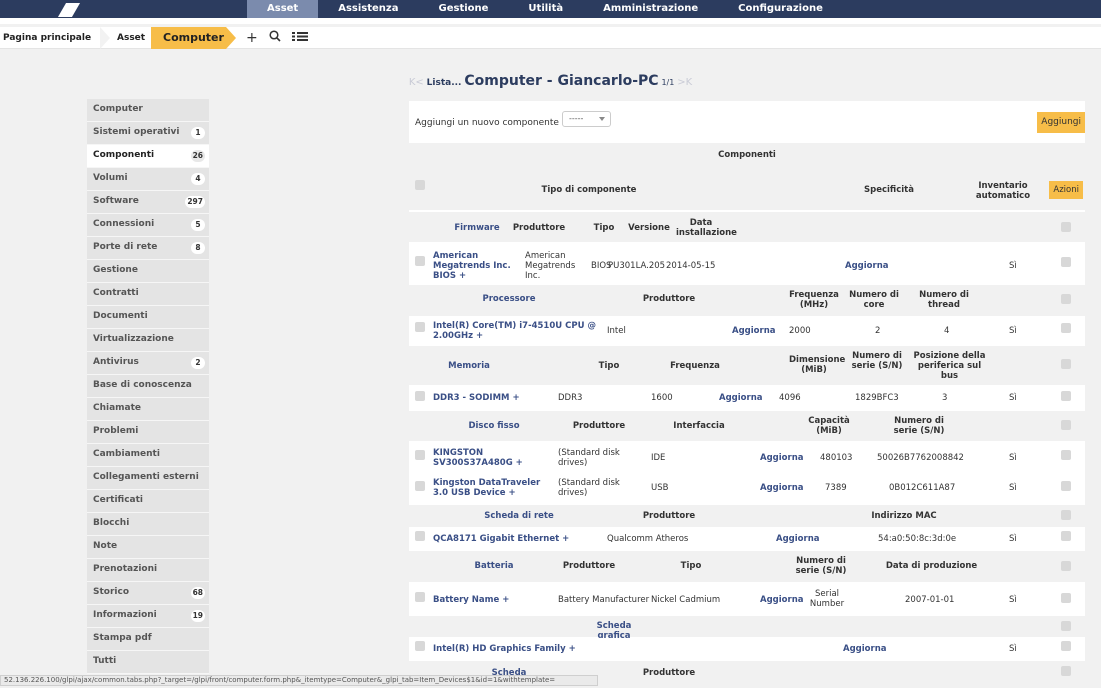  Describe the element at coordinates (416, 82) in the screenshot. I see `first-item-nav: K<` at that location.